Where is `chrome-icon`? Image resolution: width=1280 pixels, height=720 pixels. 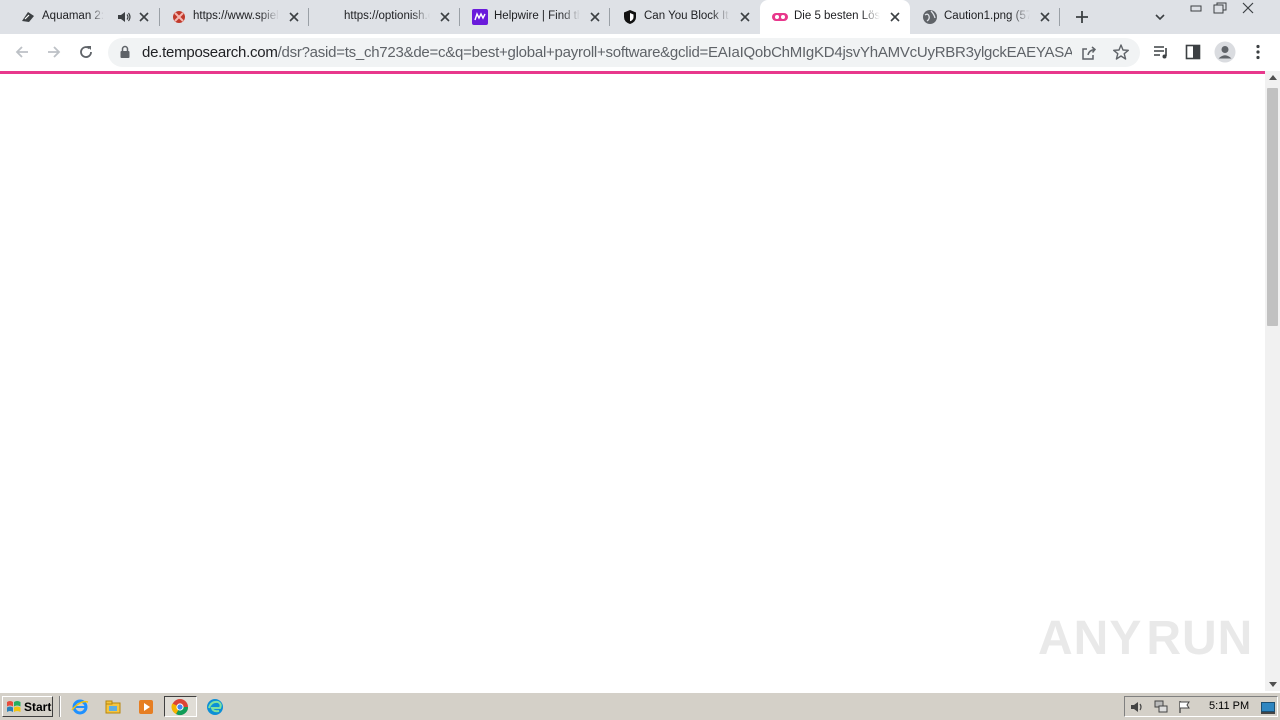 chrome-icon is located at coordinates (180, 707).